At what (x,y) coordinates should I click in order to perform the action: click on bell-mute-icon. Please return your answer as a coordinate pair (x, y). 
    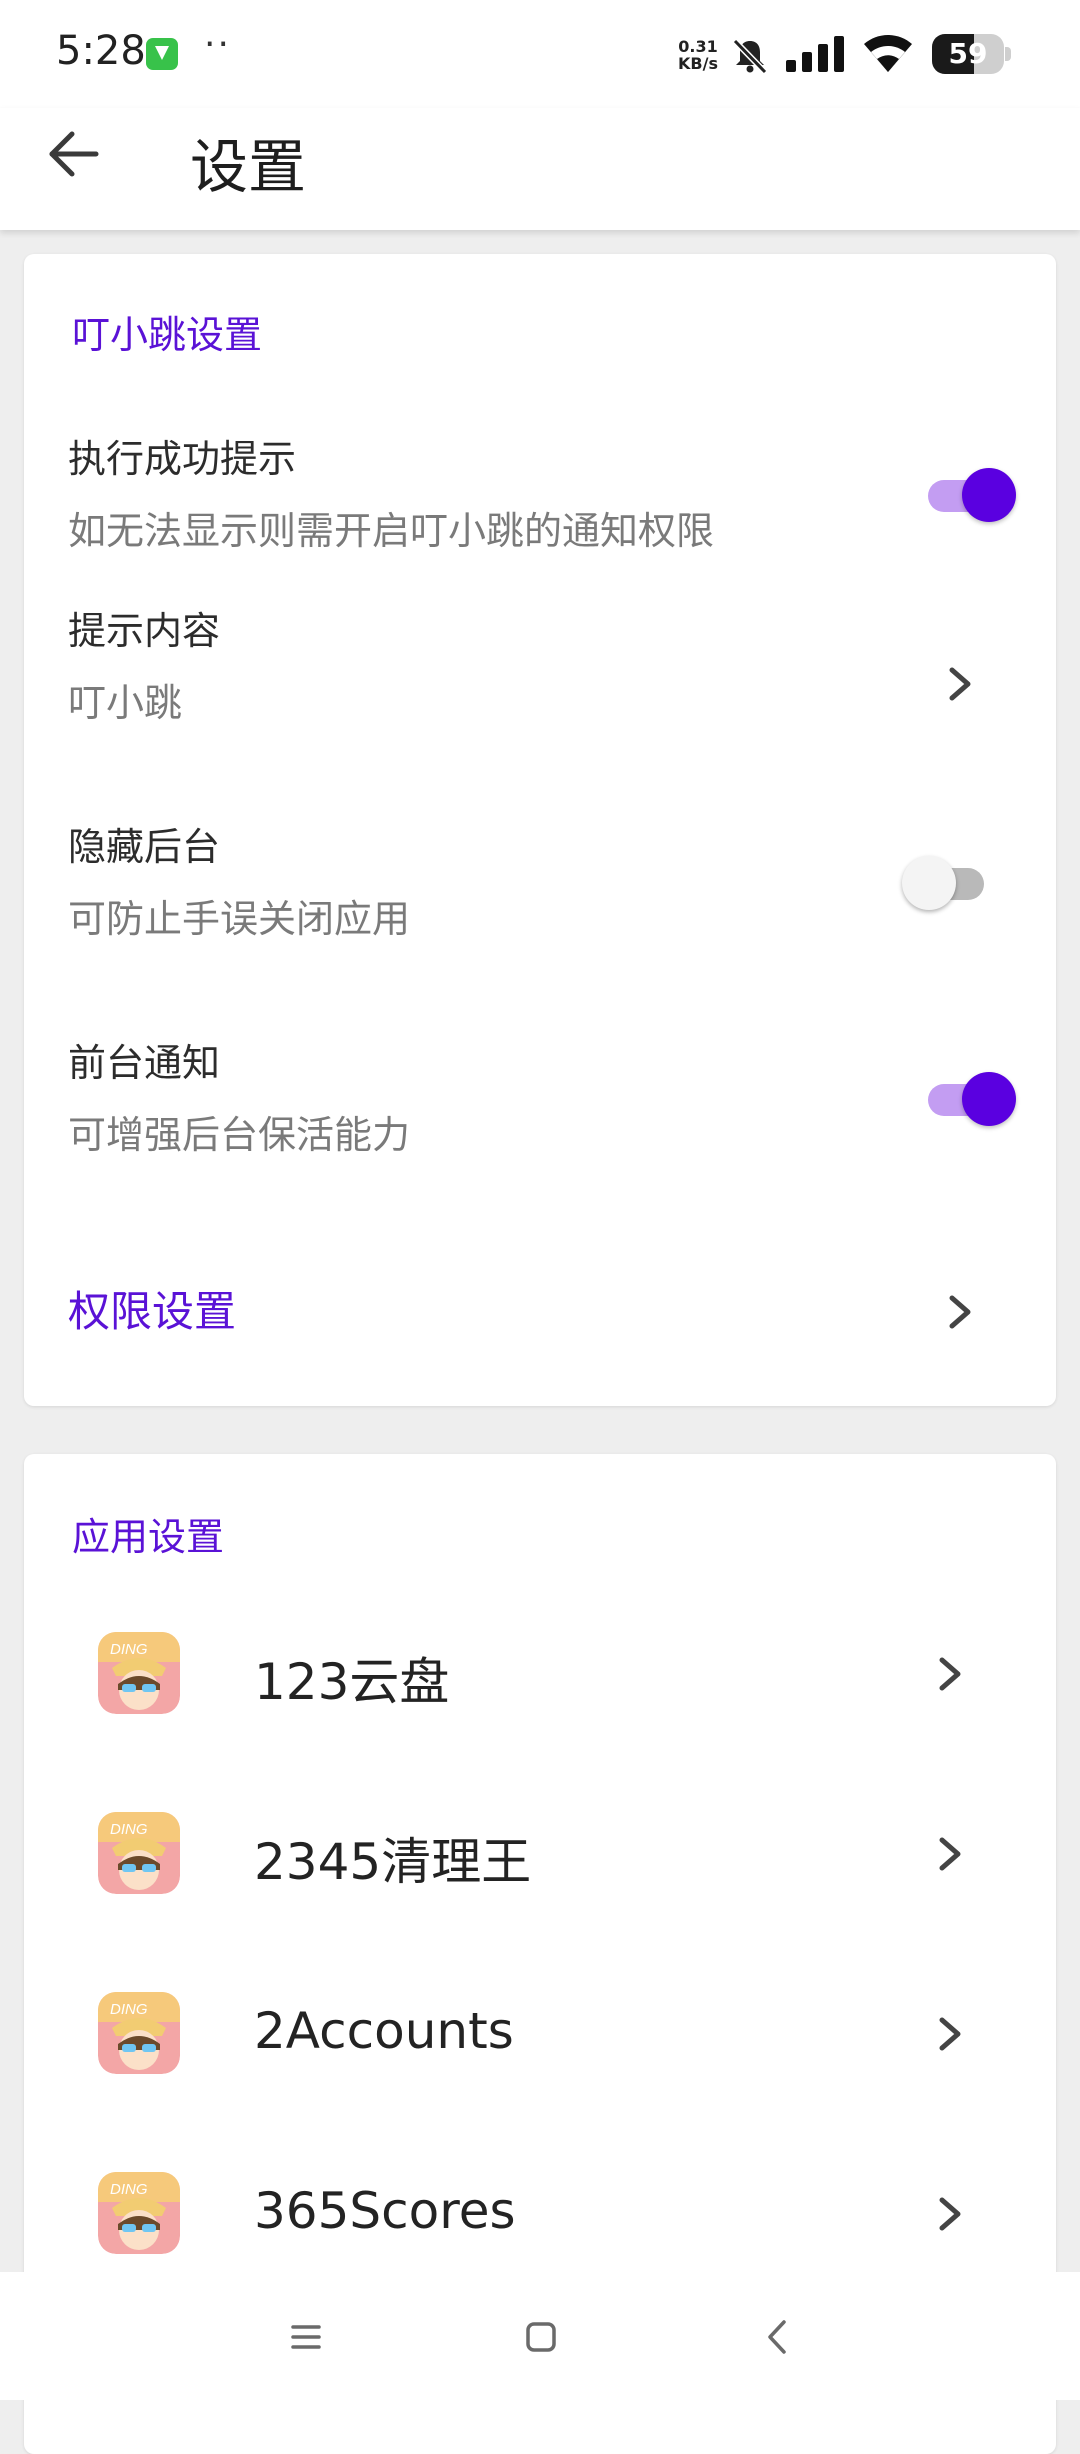
    Looking at the image, I should click on (750, 56).